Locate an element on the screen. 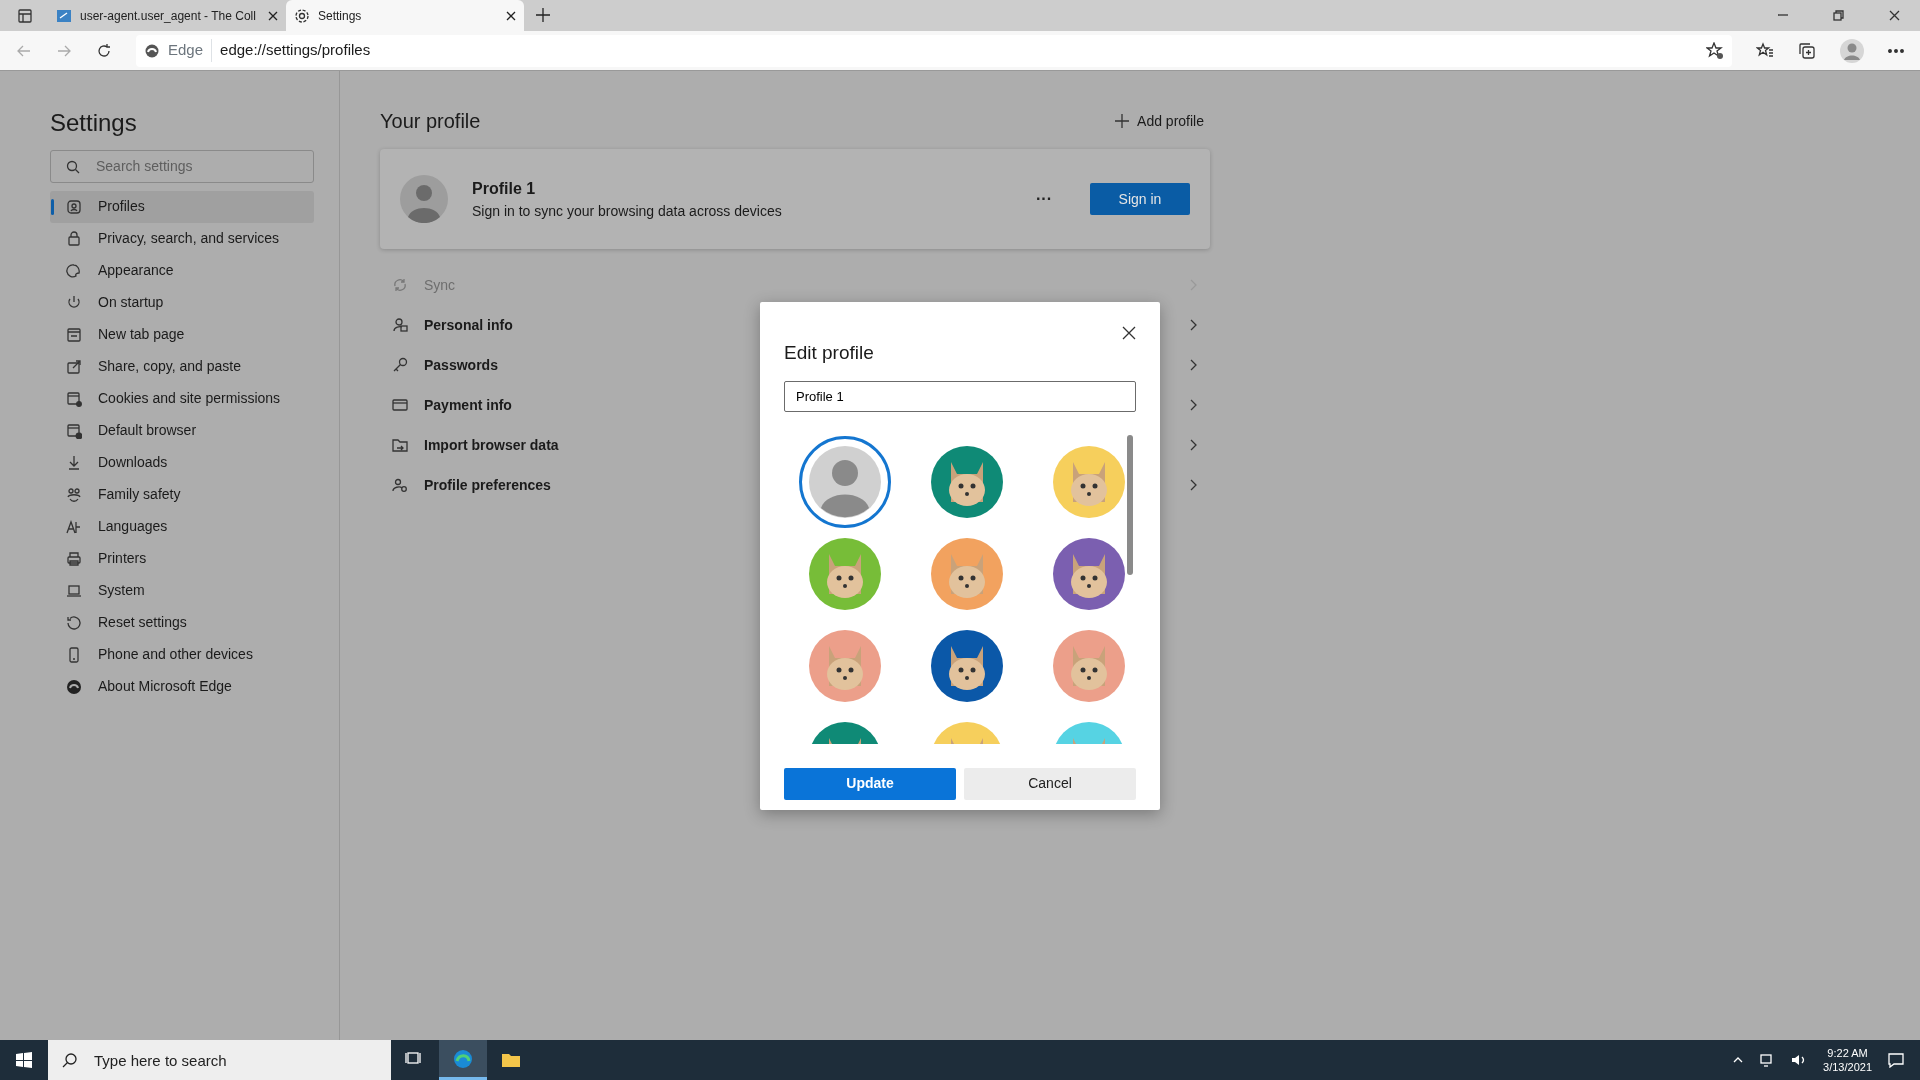 Image resolution: width=1920 pixels, height=1080 pixels. profile-description: Sign in to sync your browsing data across devices is located at coordinates (627, 211).